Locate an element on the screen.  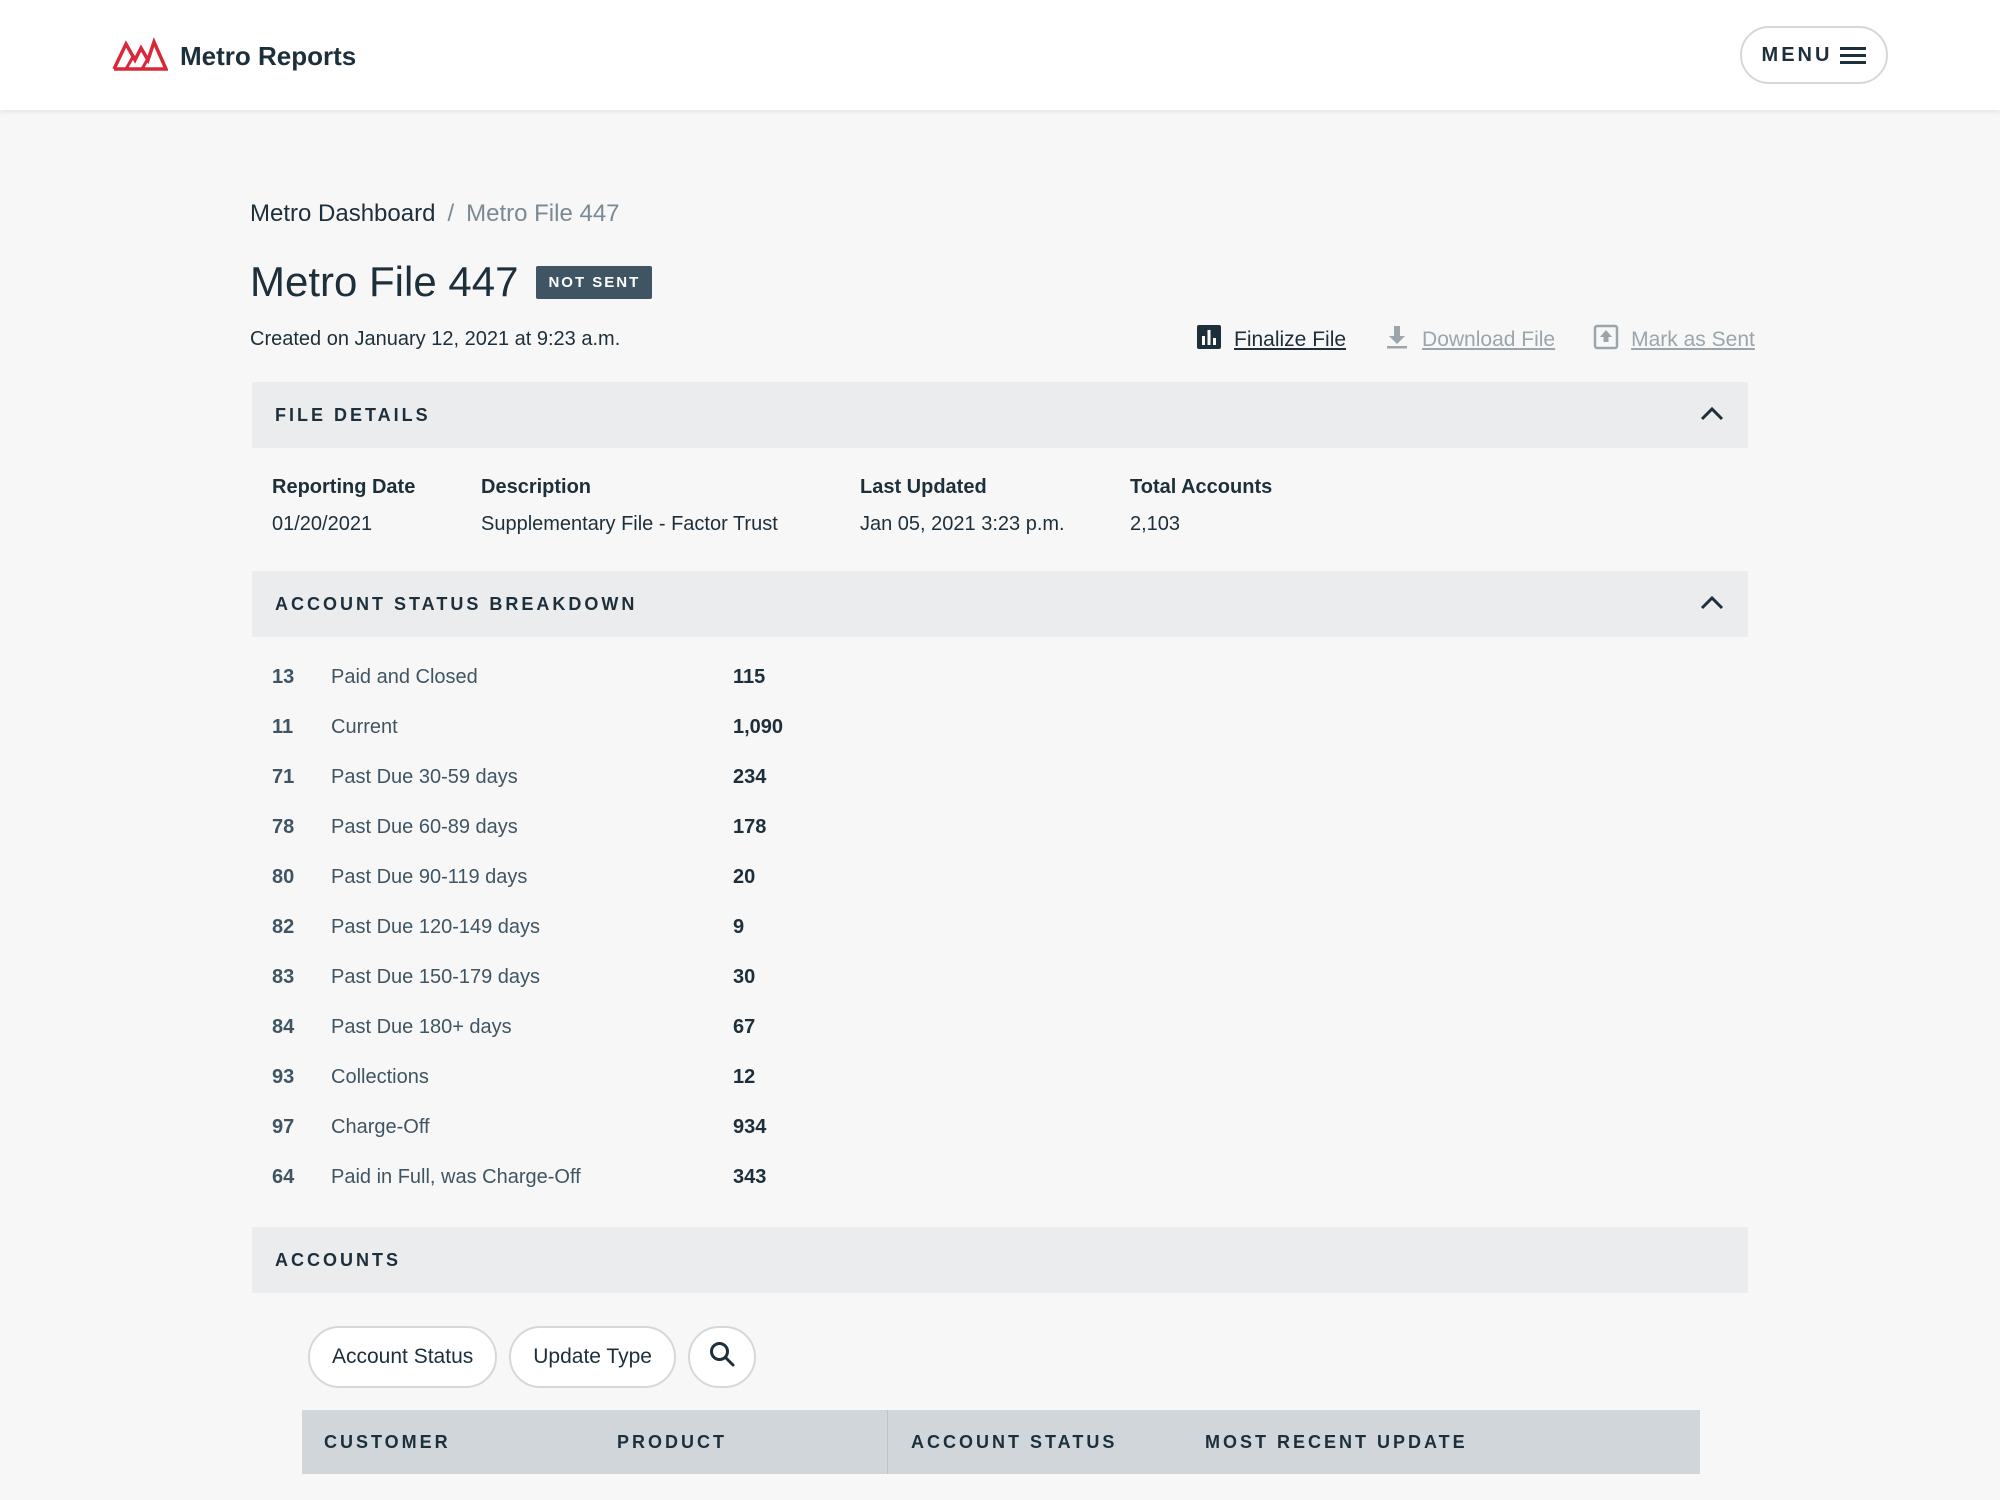
status-count: 9 is located at coordinates (739, 927).